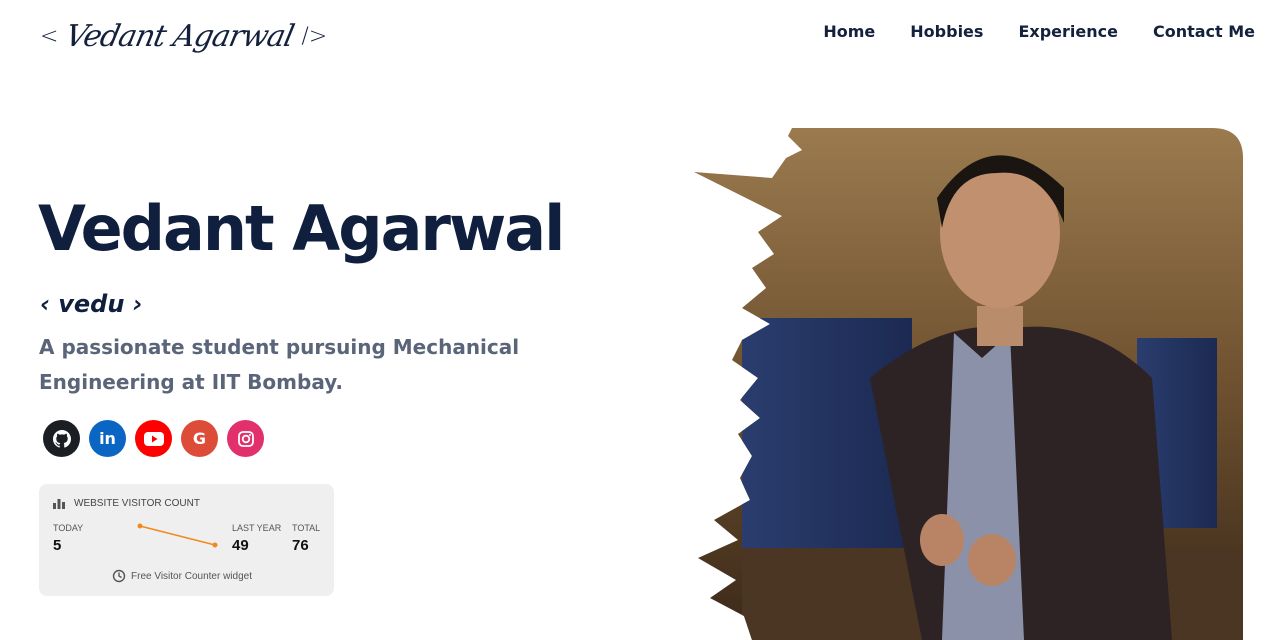 This screenshot has width=1287, height=640. I want to click on social-links: in G, so click(153, 438).